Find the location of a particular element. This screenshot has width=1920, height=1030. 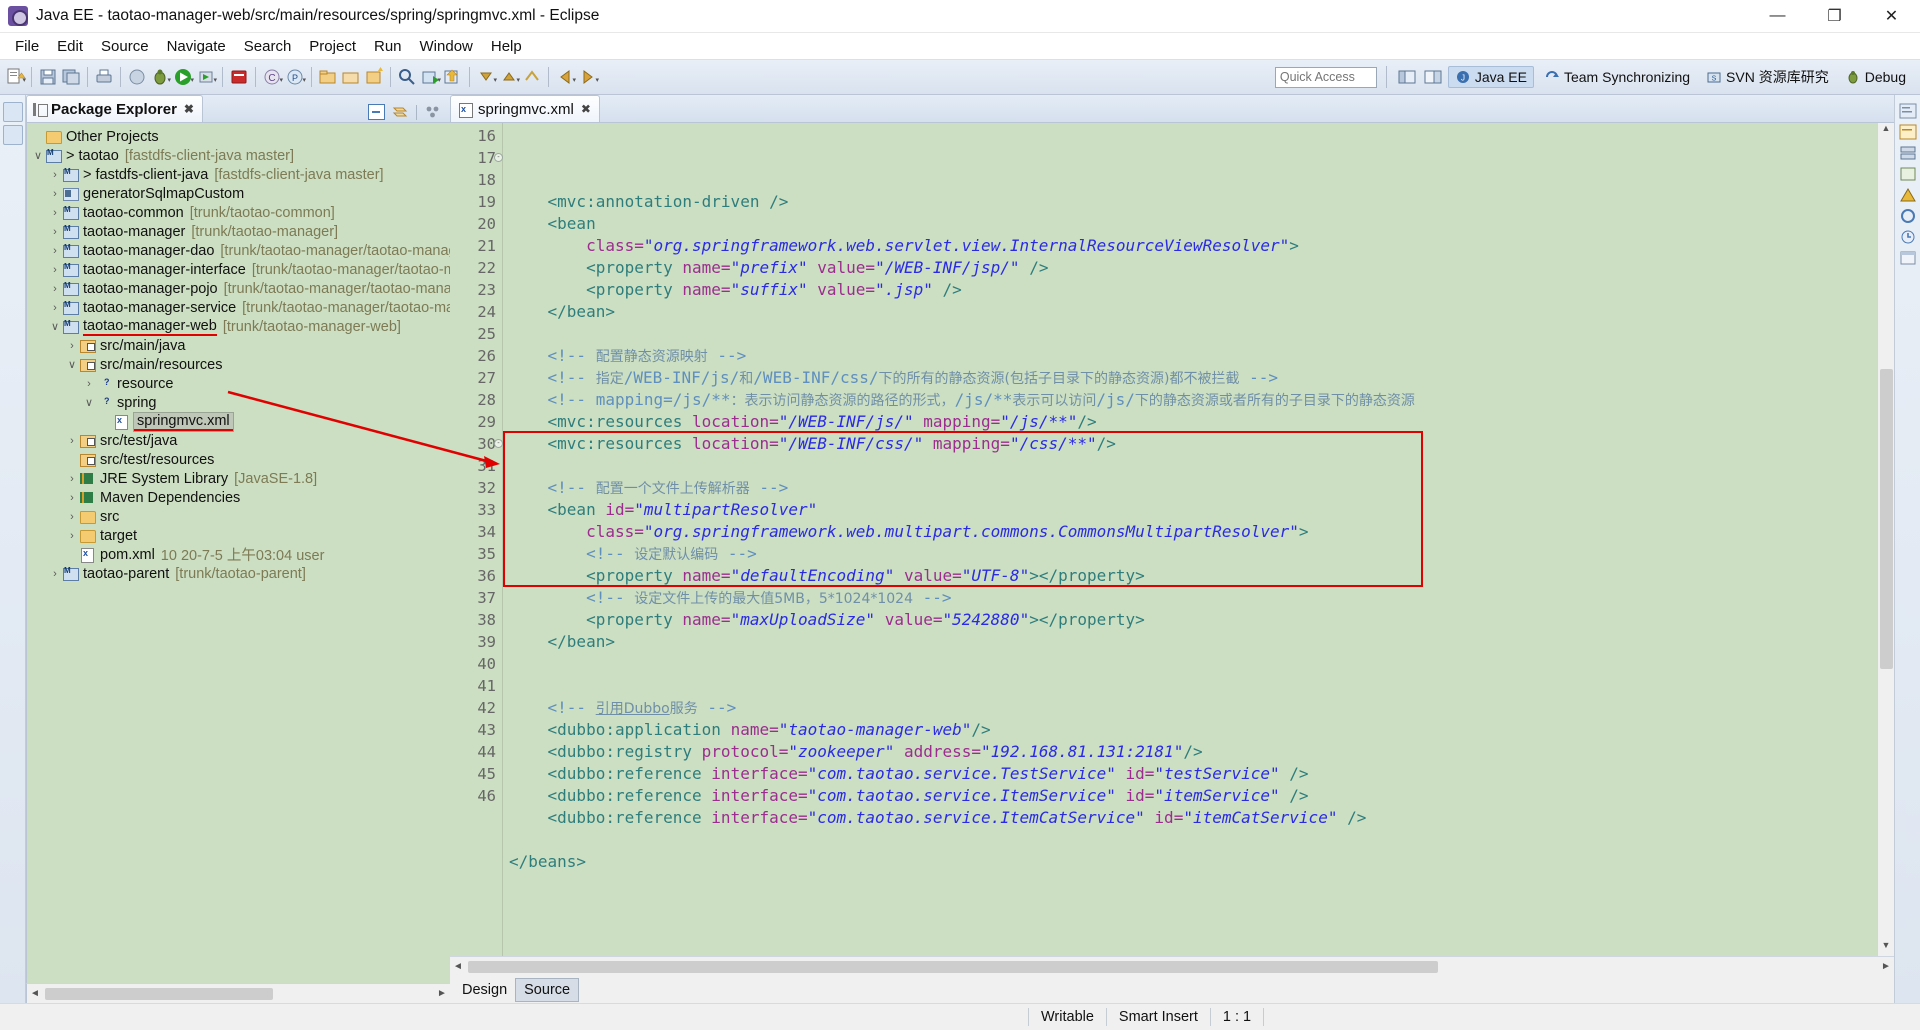

forward-button: ▾ is located at coordinates (588, 77).